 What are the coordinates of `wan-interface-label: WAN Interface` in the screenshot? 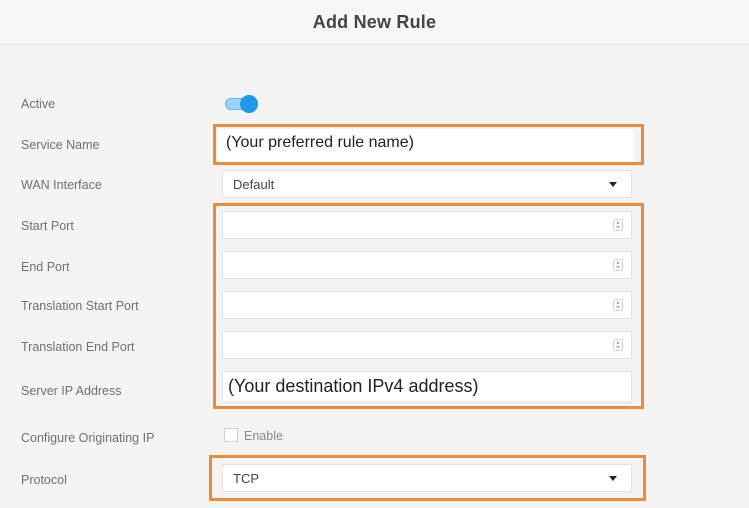 It's located at (61, 185).